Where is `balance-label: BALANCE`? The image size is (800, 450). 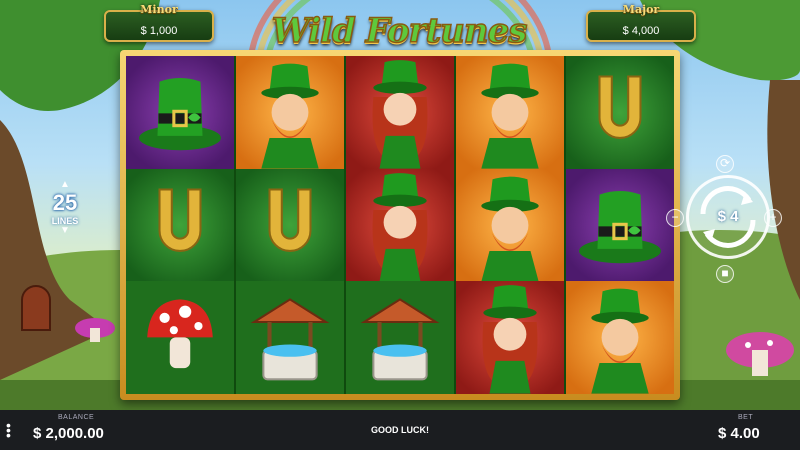 balance-label: BALANCE is located at coordinates (76, 417).